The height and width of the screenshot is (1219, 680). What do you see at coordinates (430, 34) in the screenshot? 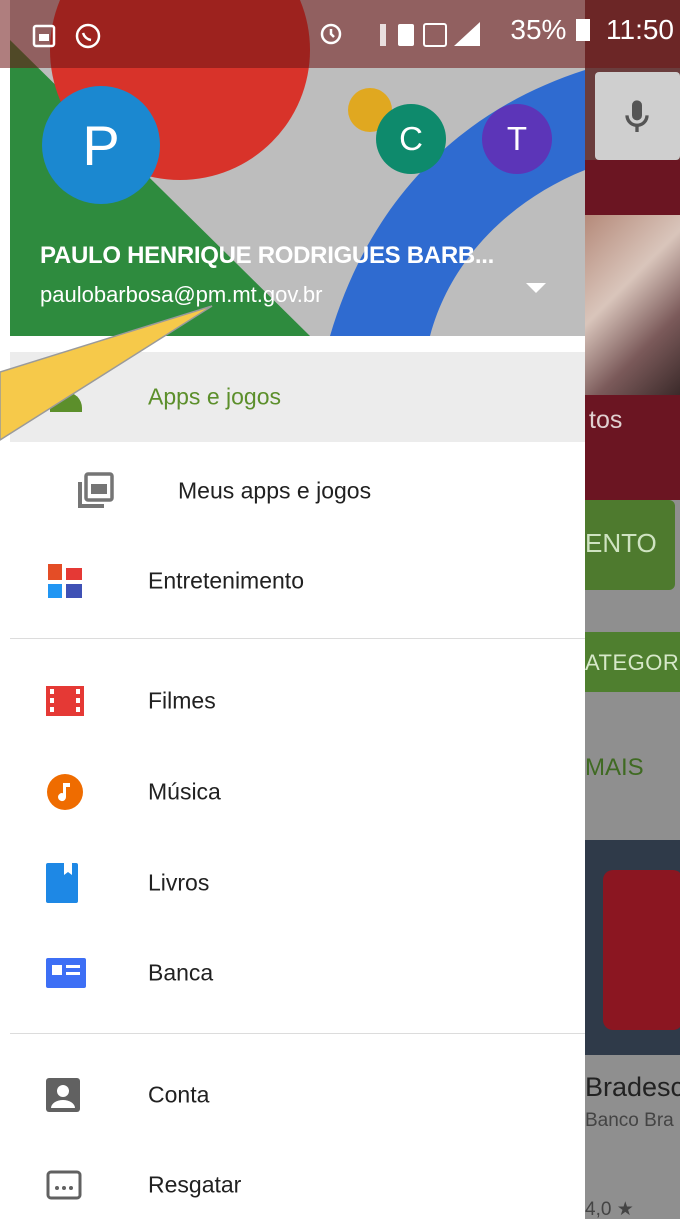
I see `signal-icons` at bounding box center [430, 34].